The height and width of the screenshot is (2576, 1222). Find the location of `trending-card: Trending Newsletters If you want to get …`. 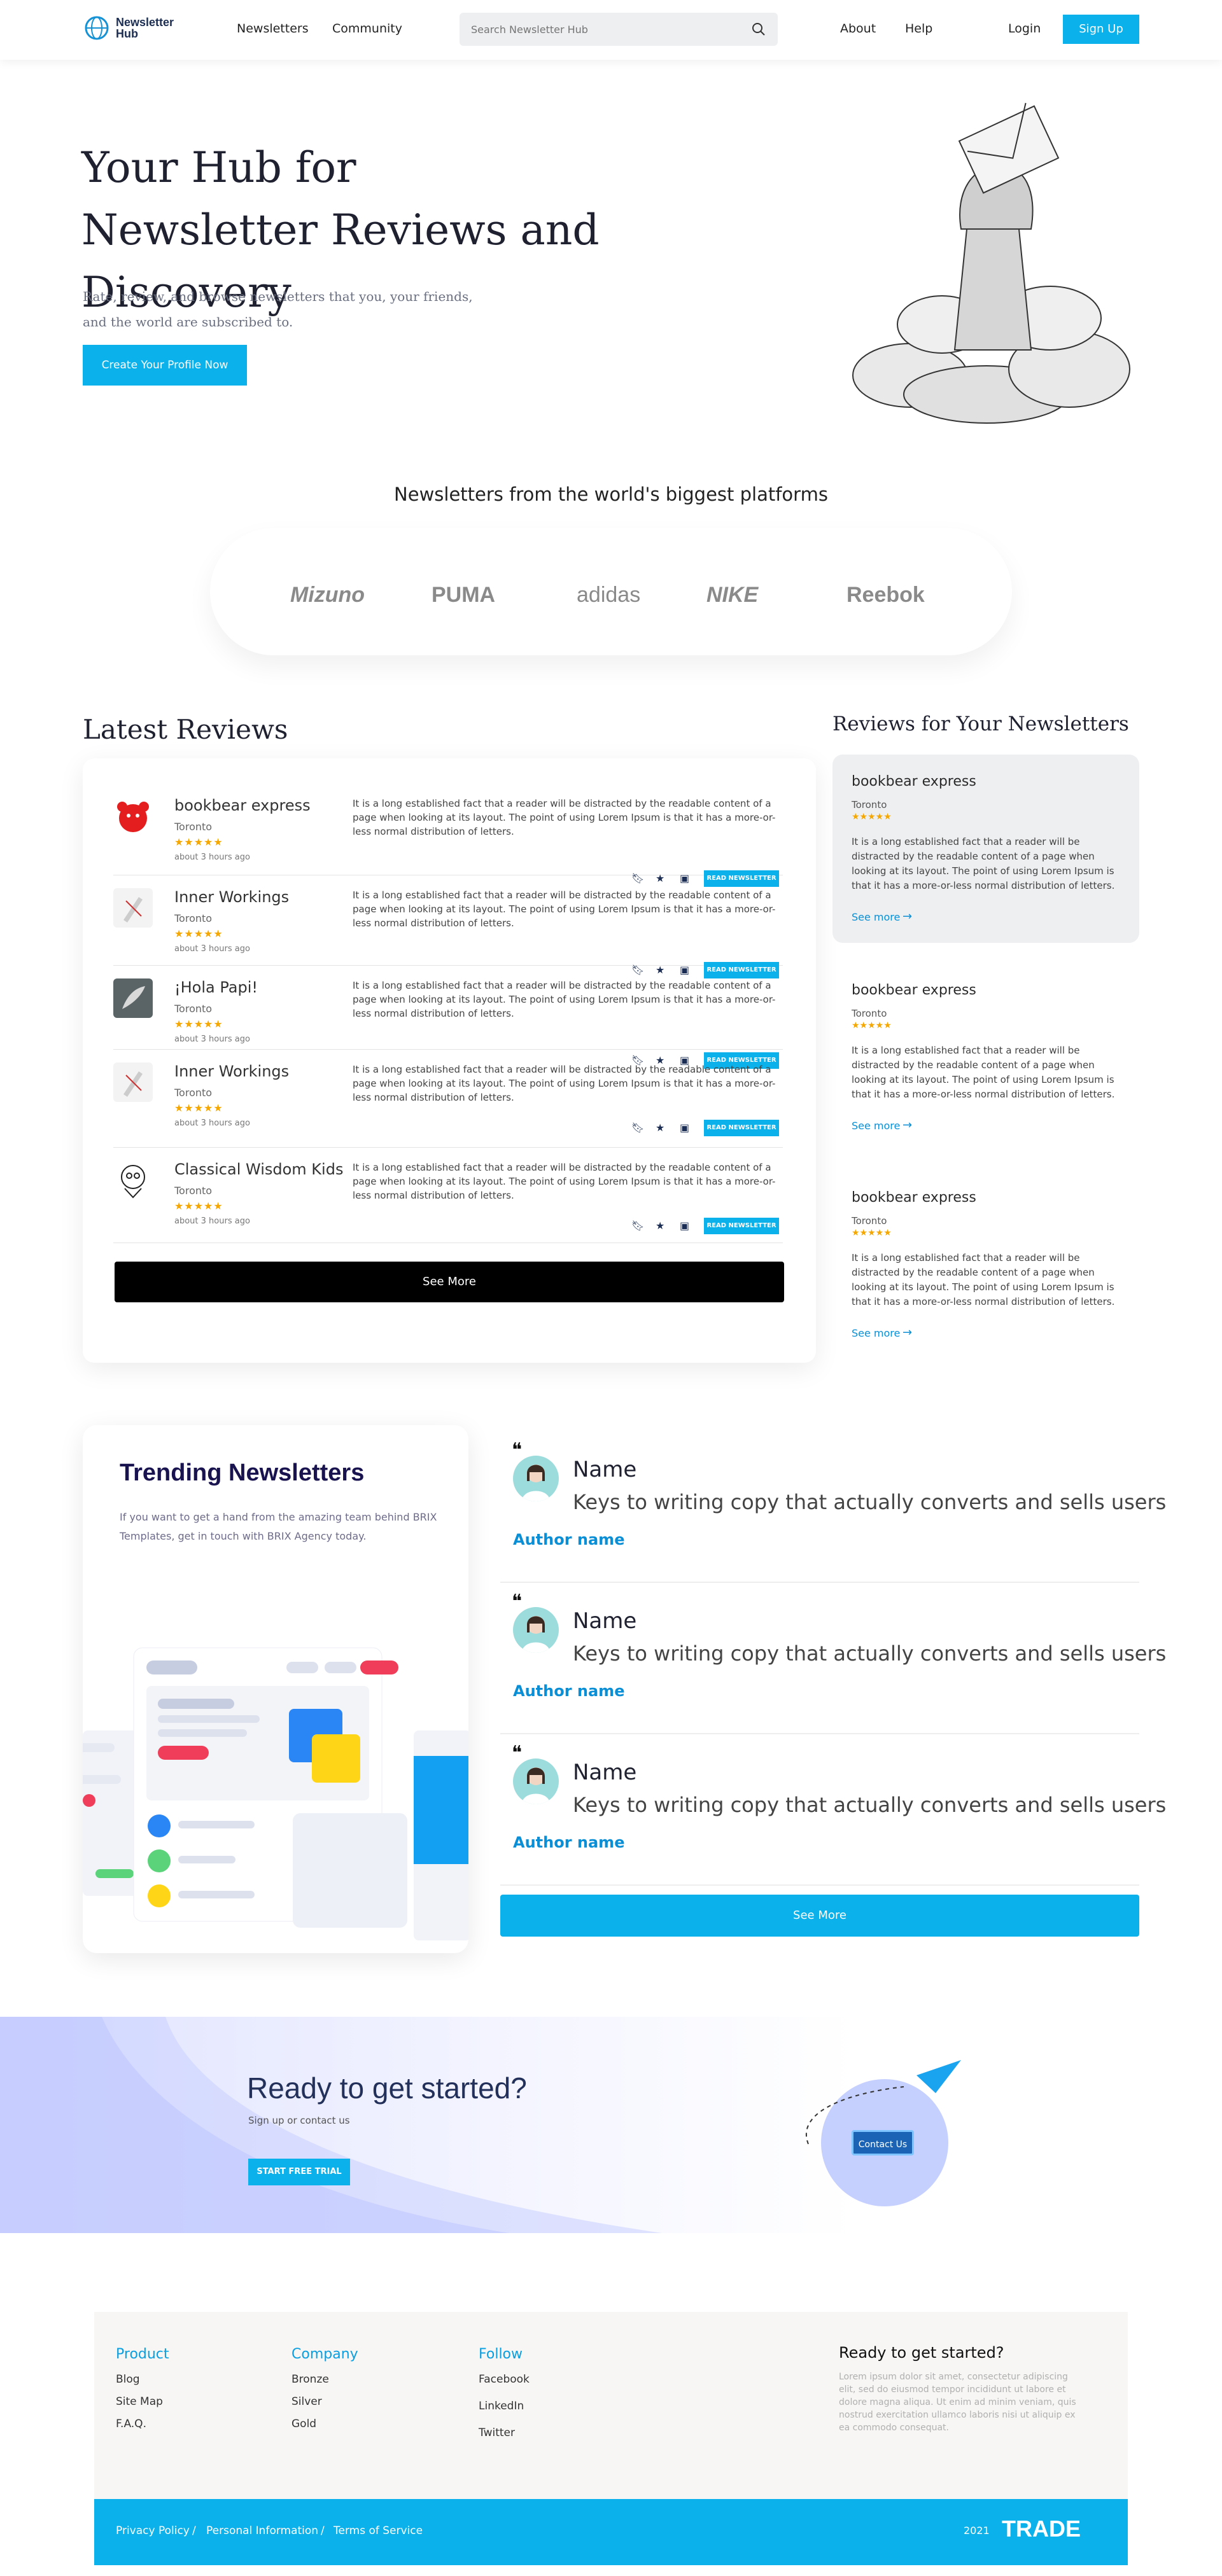

trending-card: Trending Newsletters If you want to get … is located at coordinates (275, 1689).